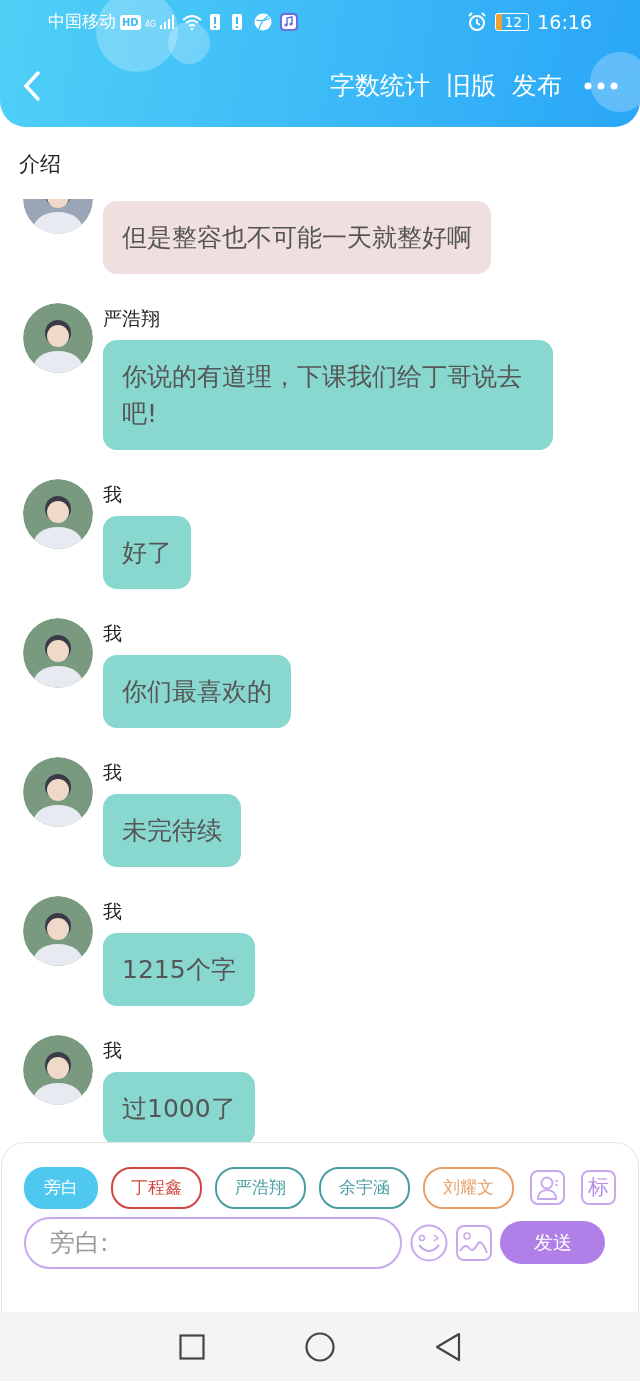 This screenshot has width=640, height=1387. I want to click on header-action: 发布, so click(537, 85).